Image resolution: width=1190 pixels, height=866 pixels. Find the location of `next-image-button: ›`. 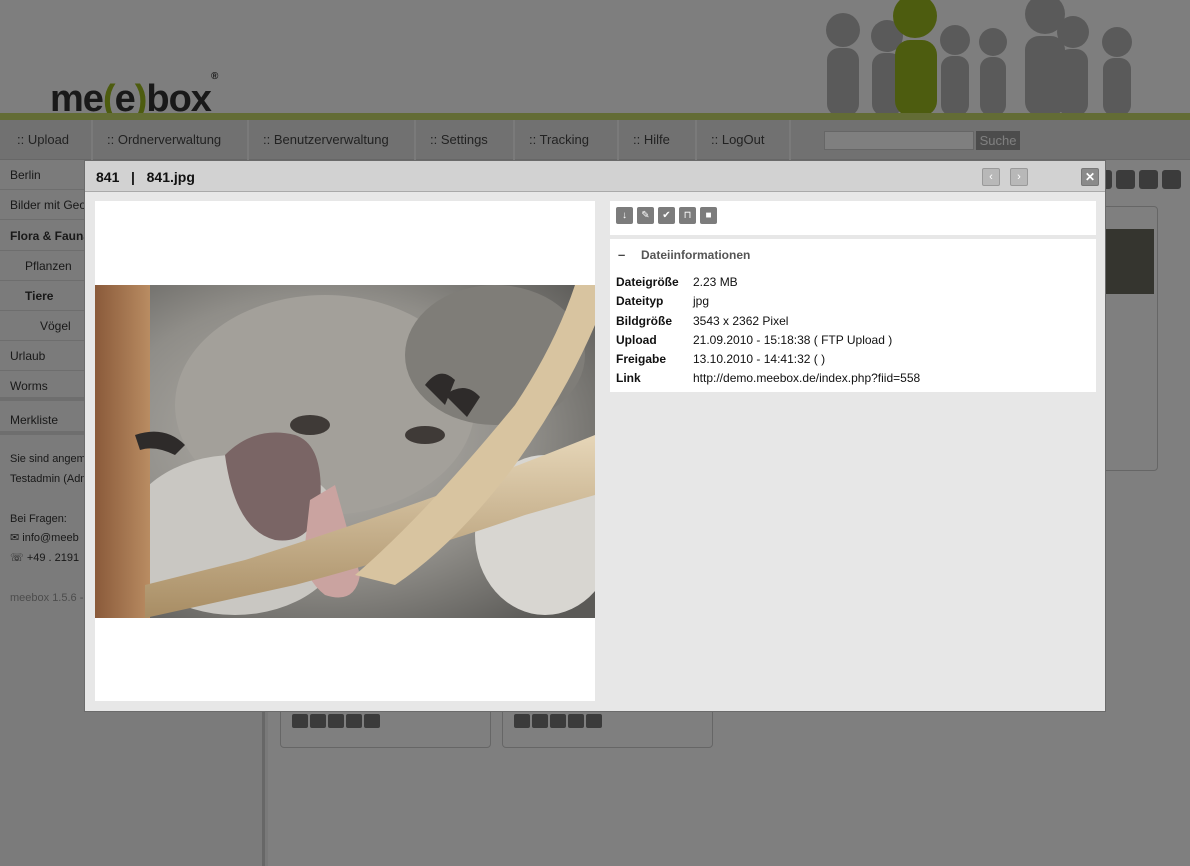

next-image-button: › is located at coordinates (1019, 177).